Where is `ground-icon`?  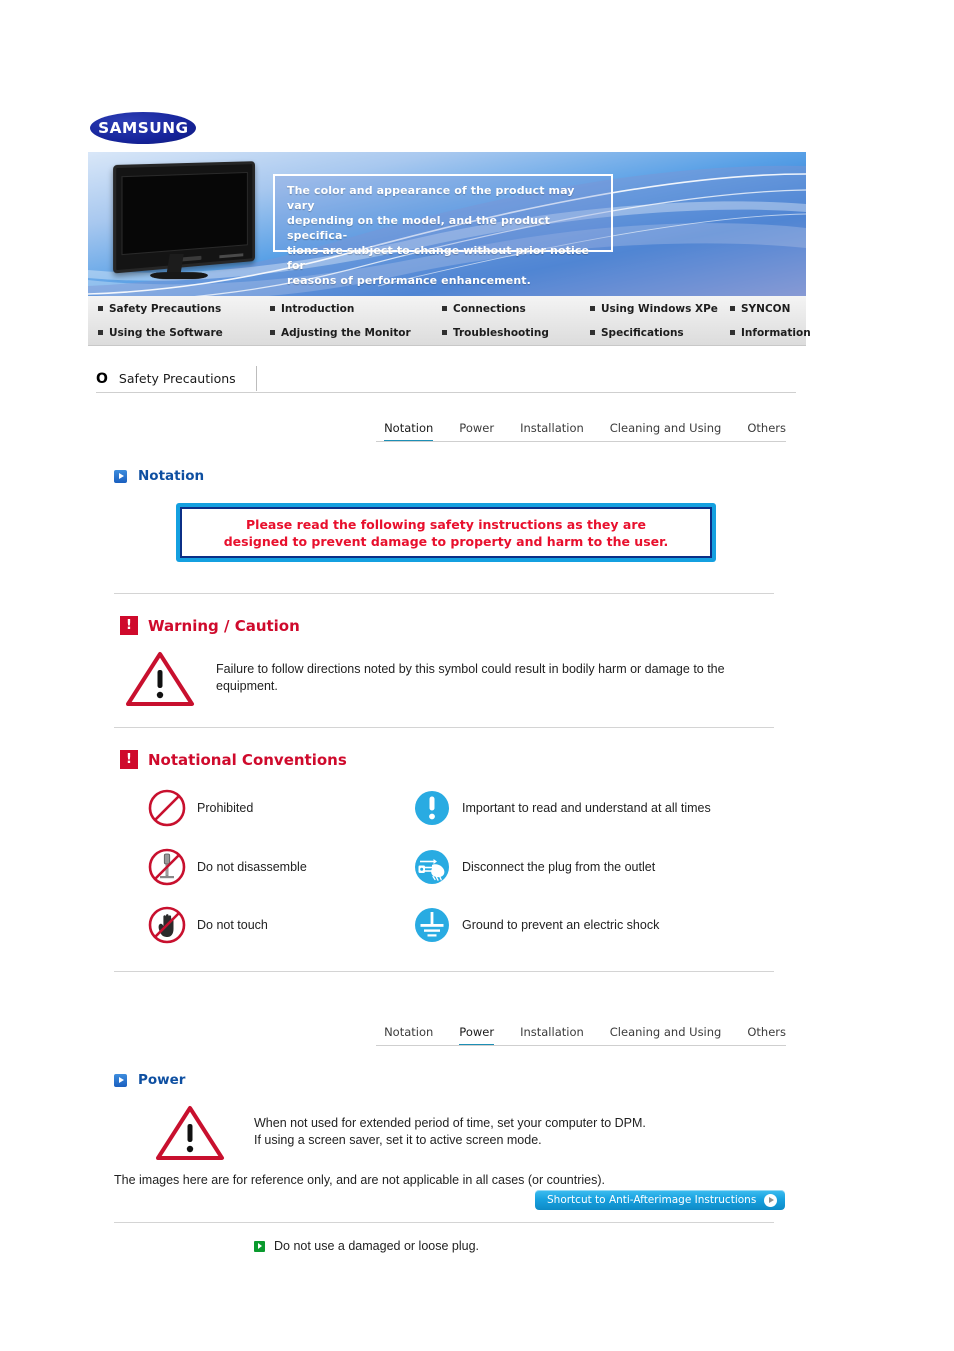 ground-icon is located at coordinates (432, 925).